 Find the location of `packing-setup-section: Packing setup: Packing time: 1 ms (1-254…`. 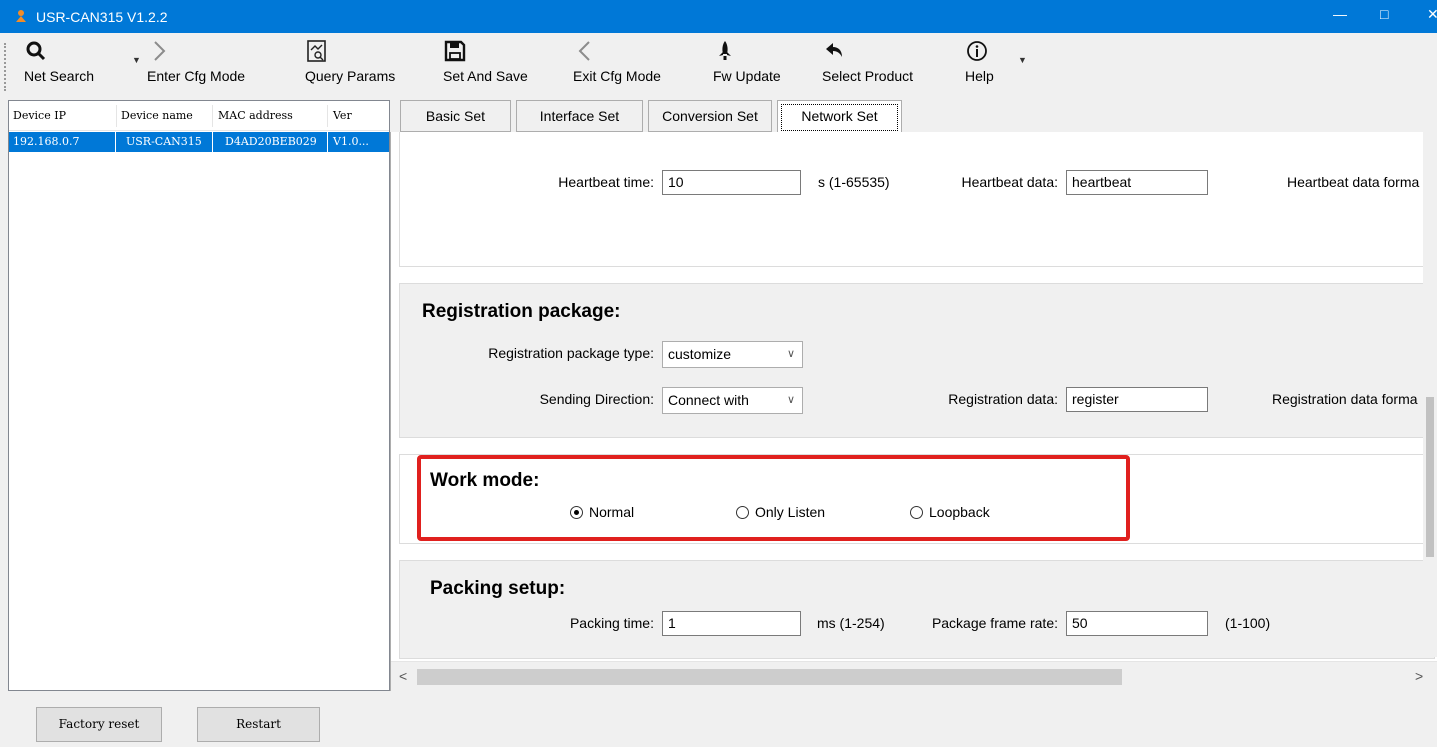

packing-setup-section: Packing setup: Packing time: 1 ms (1-254… is located at coordinates (917, 609).